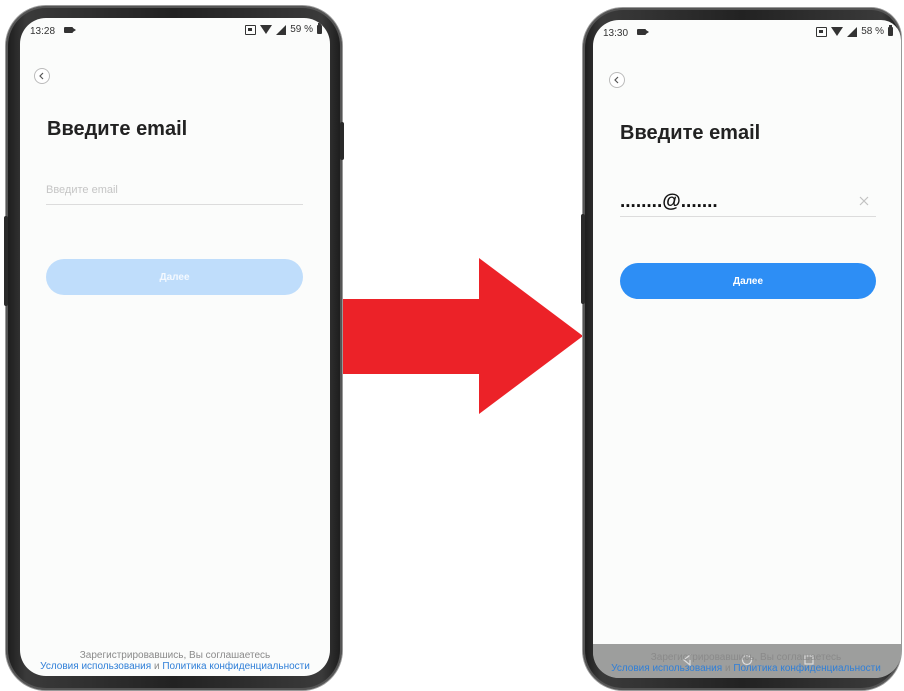 The width and height of the screenshot is (904, 691). I want to click on battery-percent: 58 %, so click(872, 31).